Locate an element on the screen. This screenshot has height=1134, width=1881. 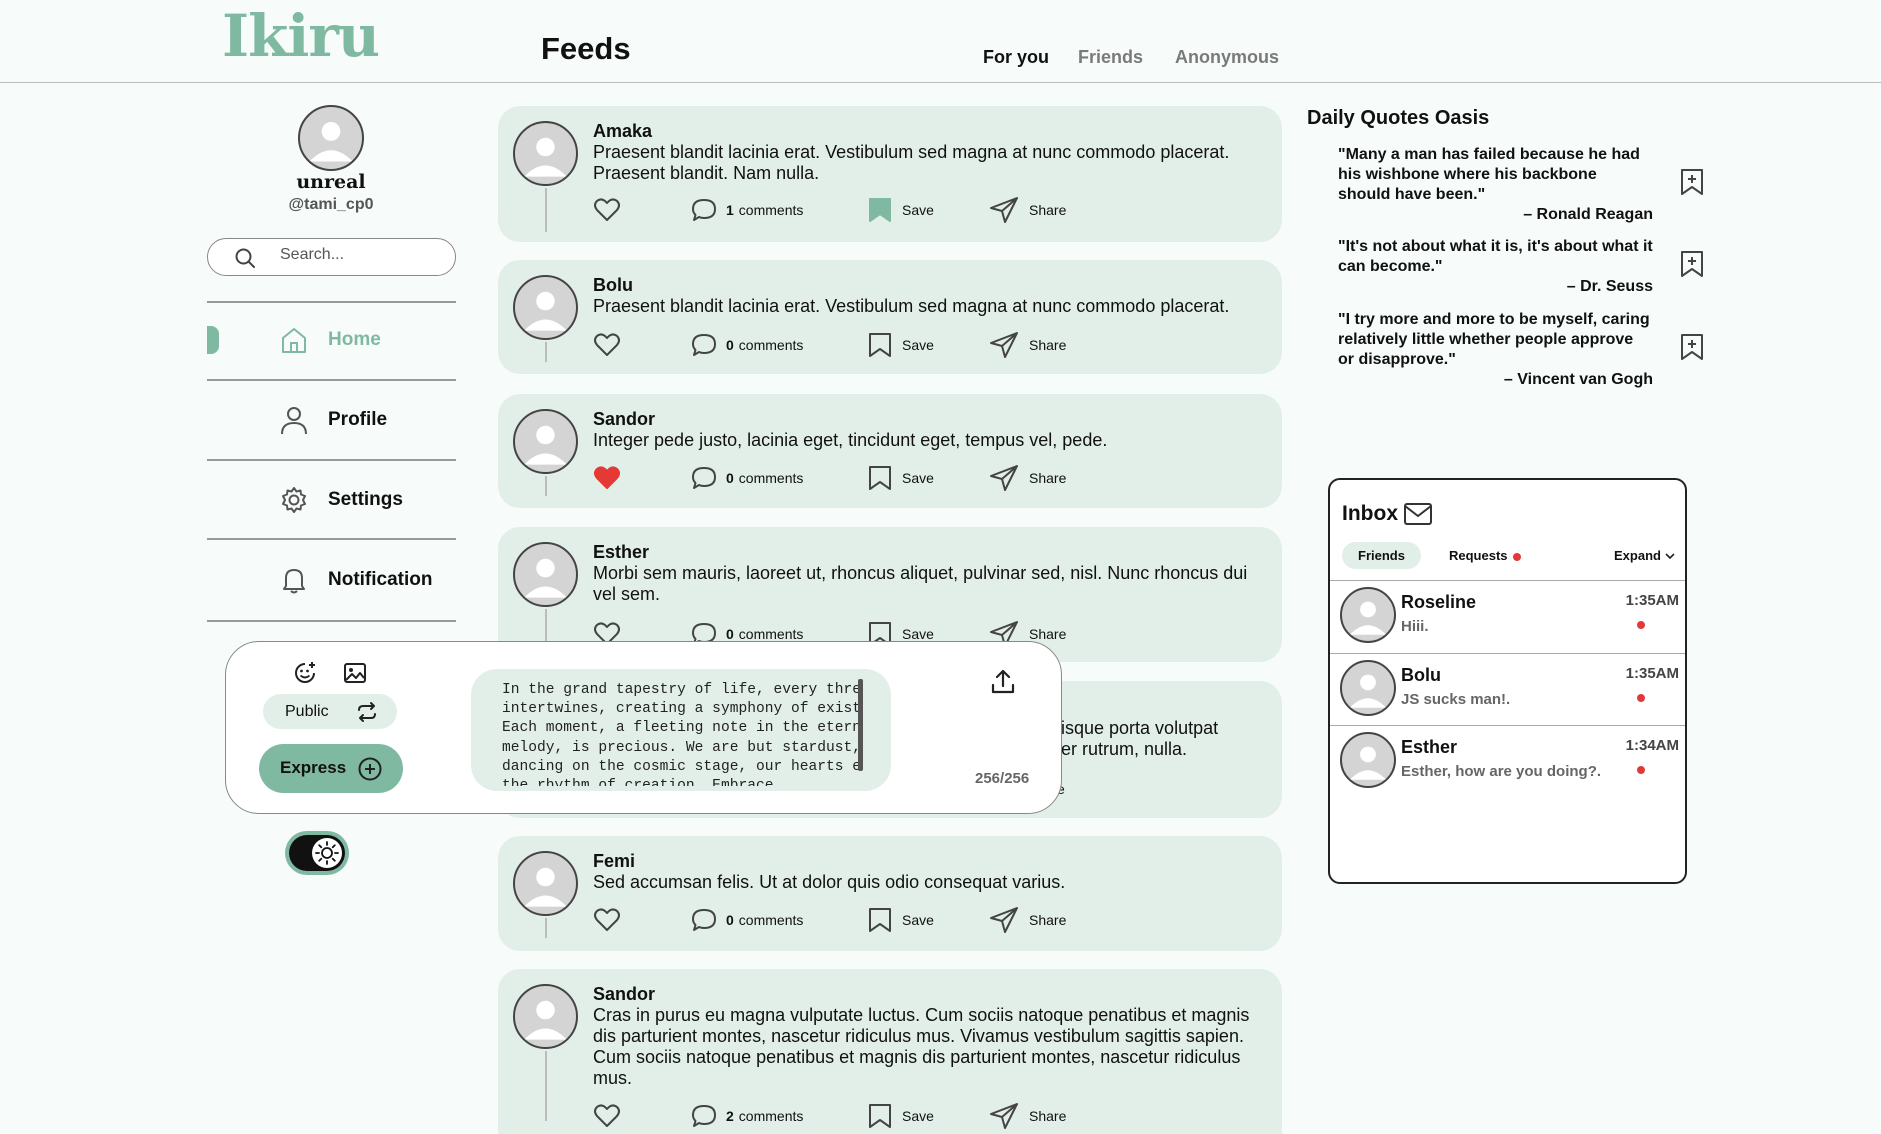
nav-settings: Settings is located at coordinates (331, 500).